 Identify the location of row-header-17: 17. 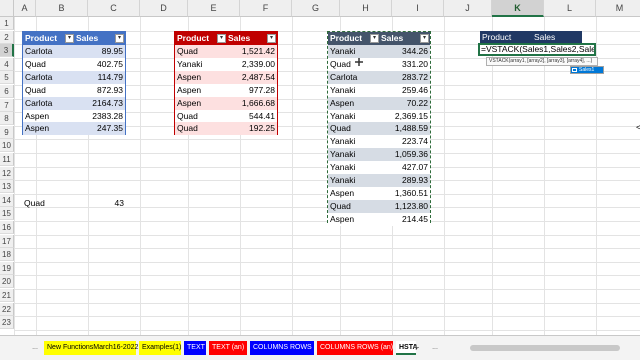
(7, 241).